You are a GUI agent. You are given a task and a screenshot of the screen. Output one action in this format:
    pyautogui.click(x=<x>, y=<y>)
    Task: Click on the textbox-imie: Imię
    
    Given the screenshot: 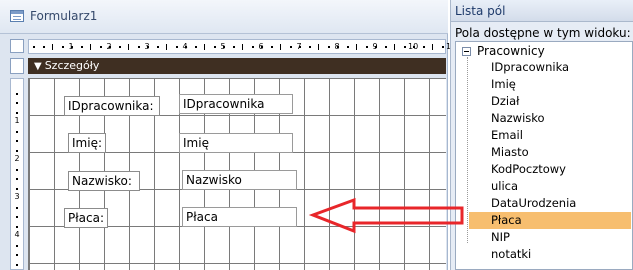 What is the action you would take?
    pyautogui.click(x=236, y=143)
    